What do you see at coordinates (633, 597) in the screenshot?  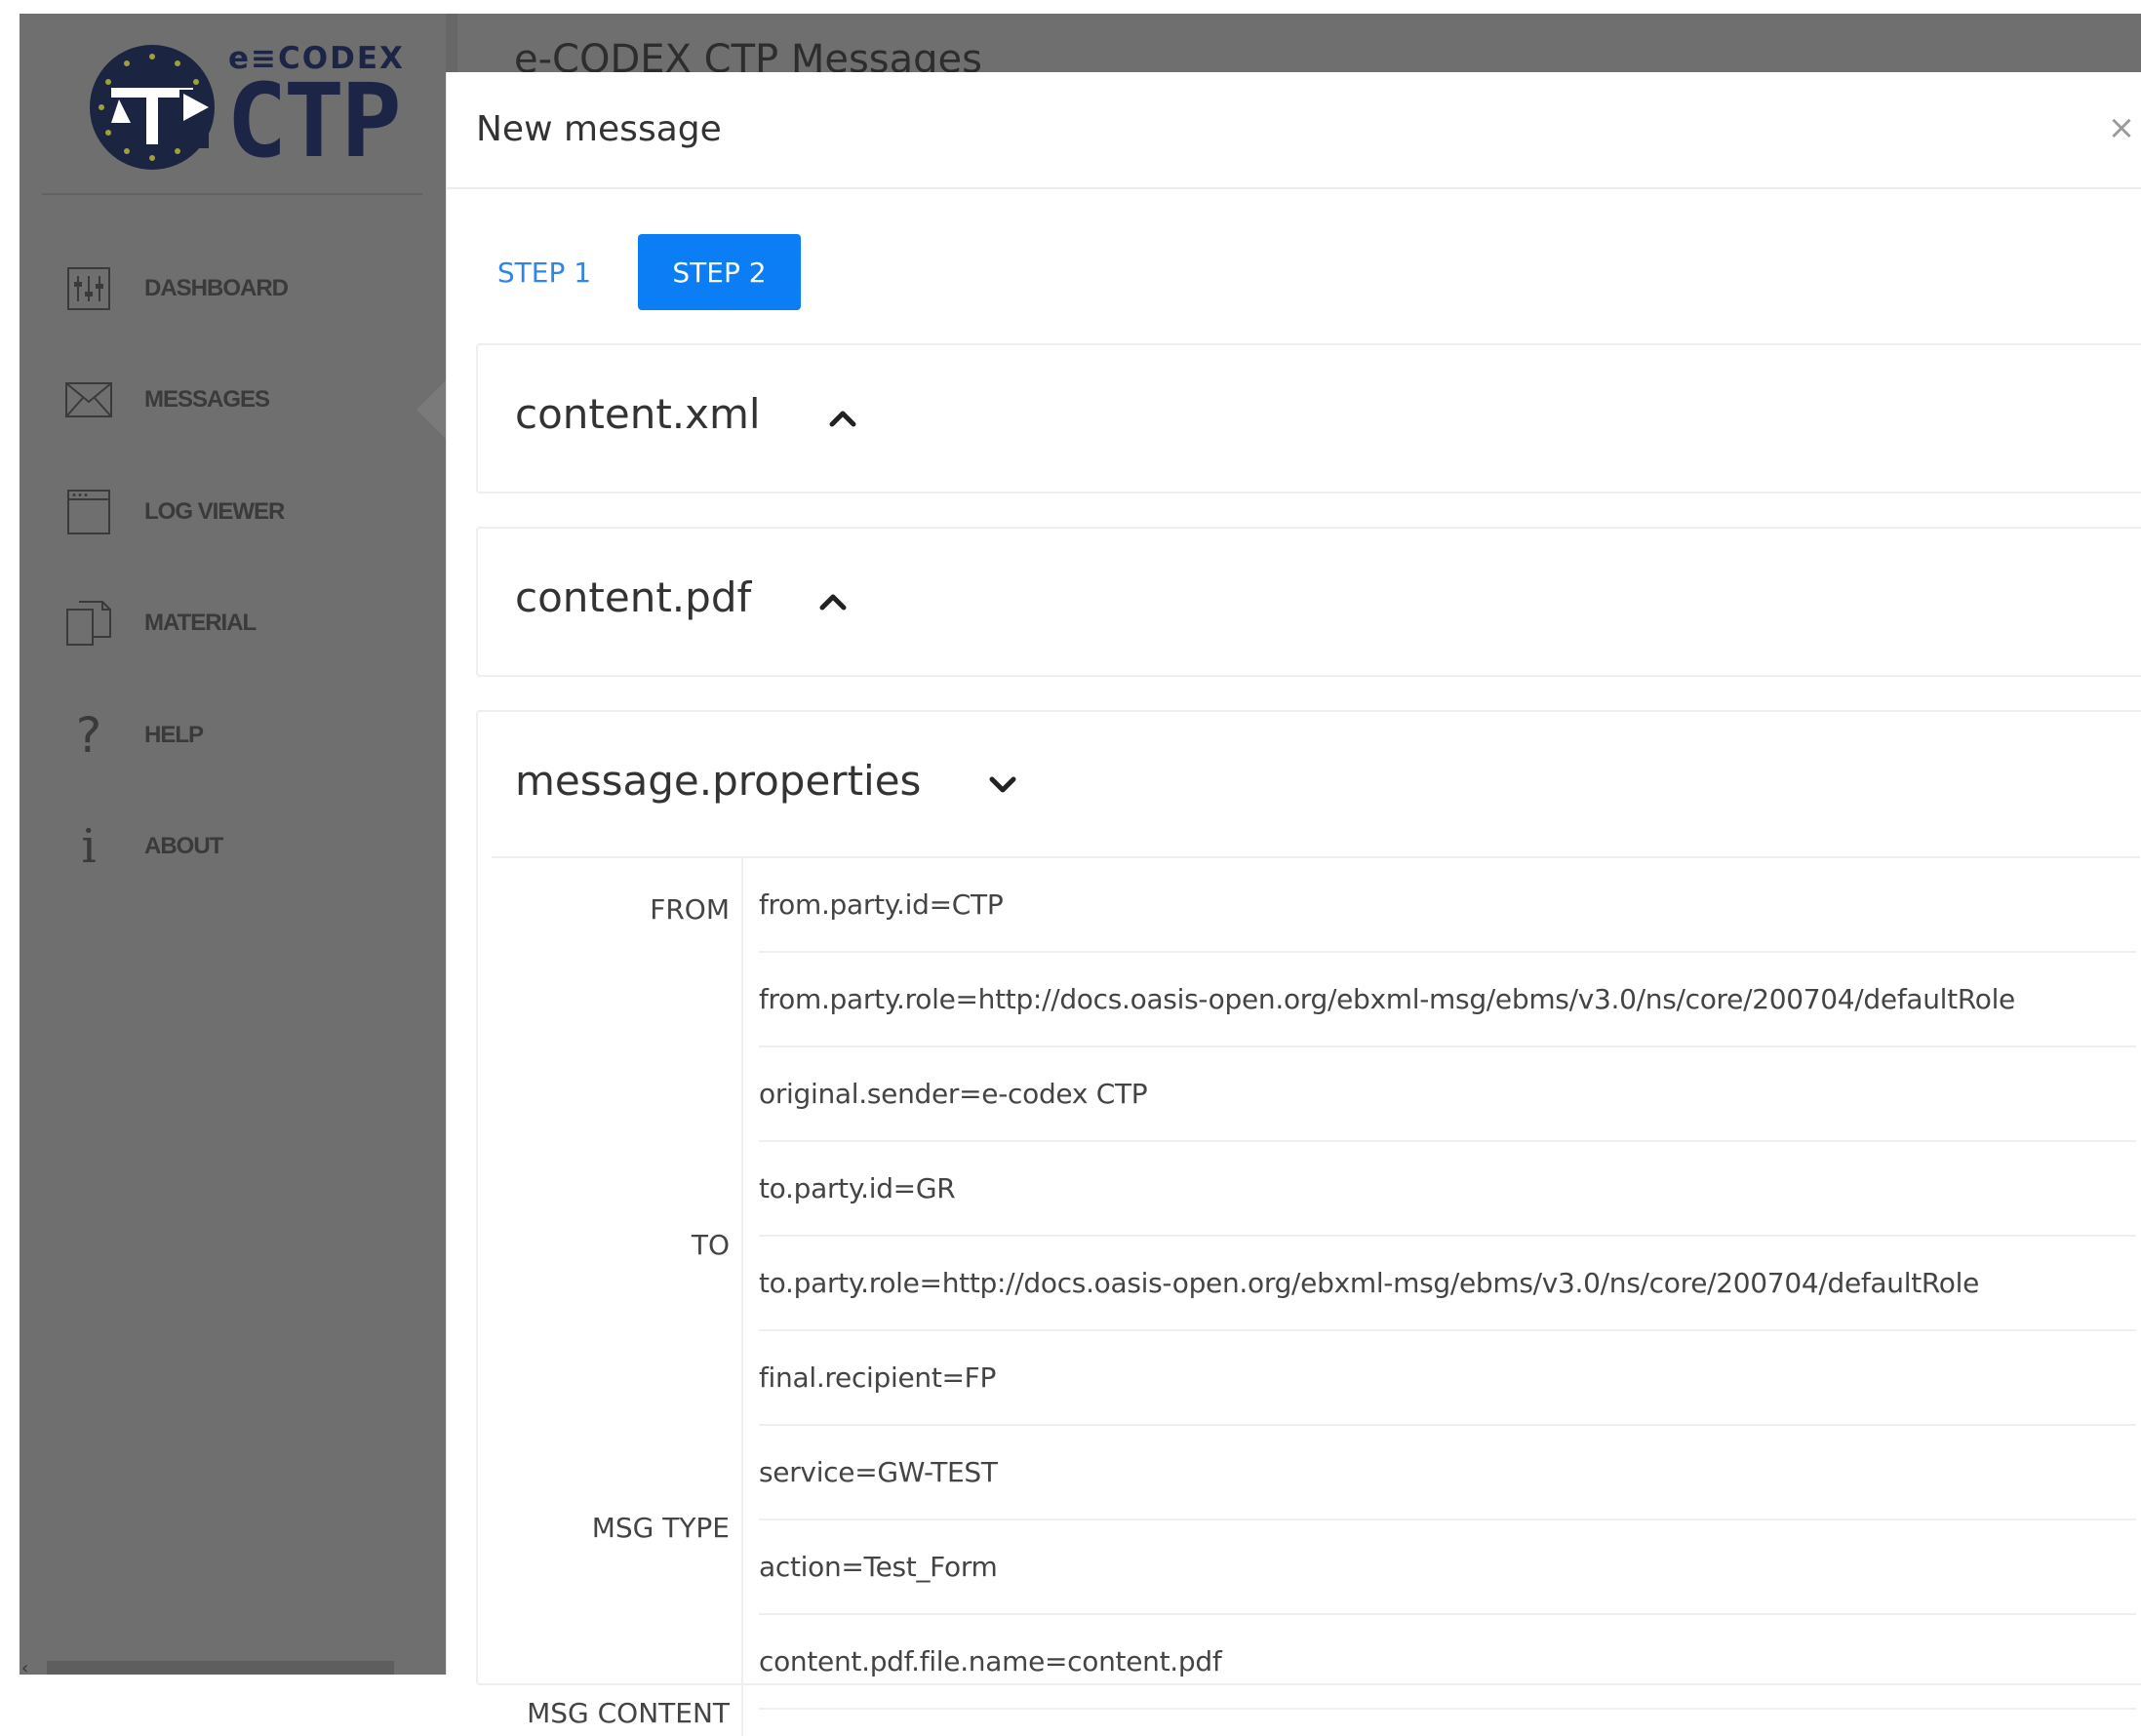 I see `accordion-title: content.pdf` at bounding box center [633, 597].